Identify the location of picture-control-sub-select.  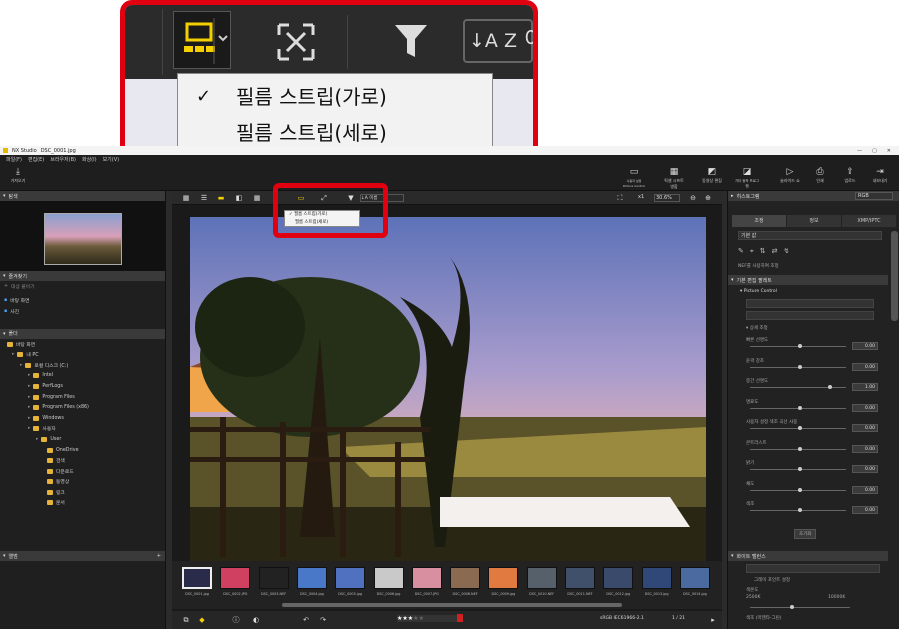
(810, 315).